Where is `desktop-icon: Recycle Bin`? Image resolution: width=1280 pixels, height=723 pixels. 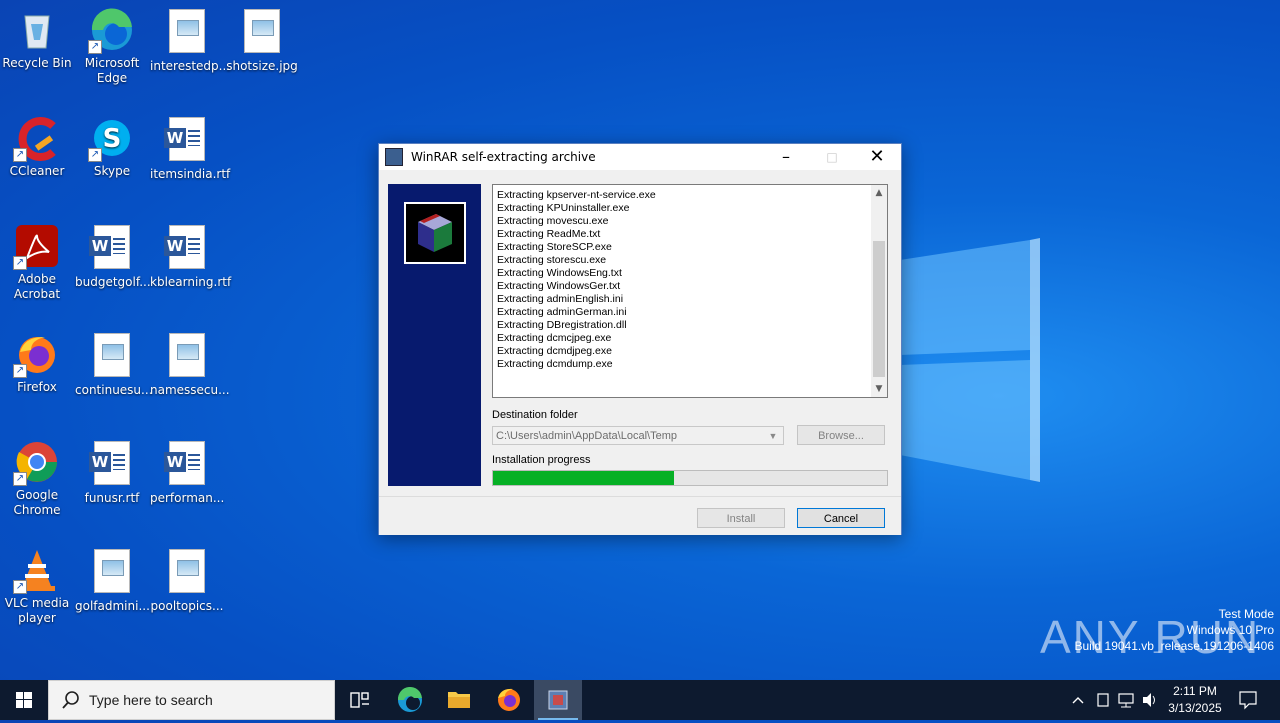 desktop-icon: Recycle Bin is located at coordinates (37, 38).